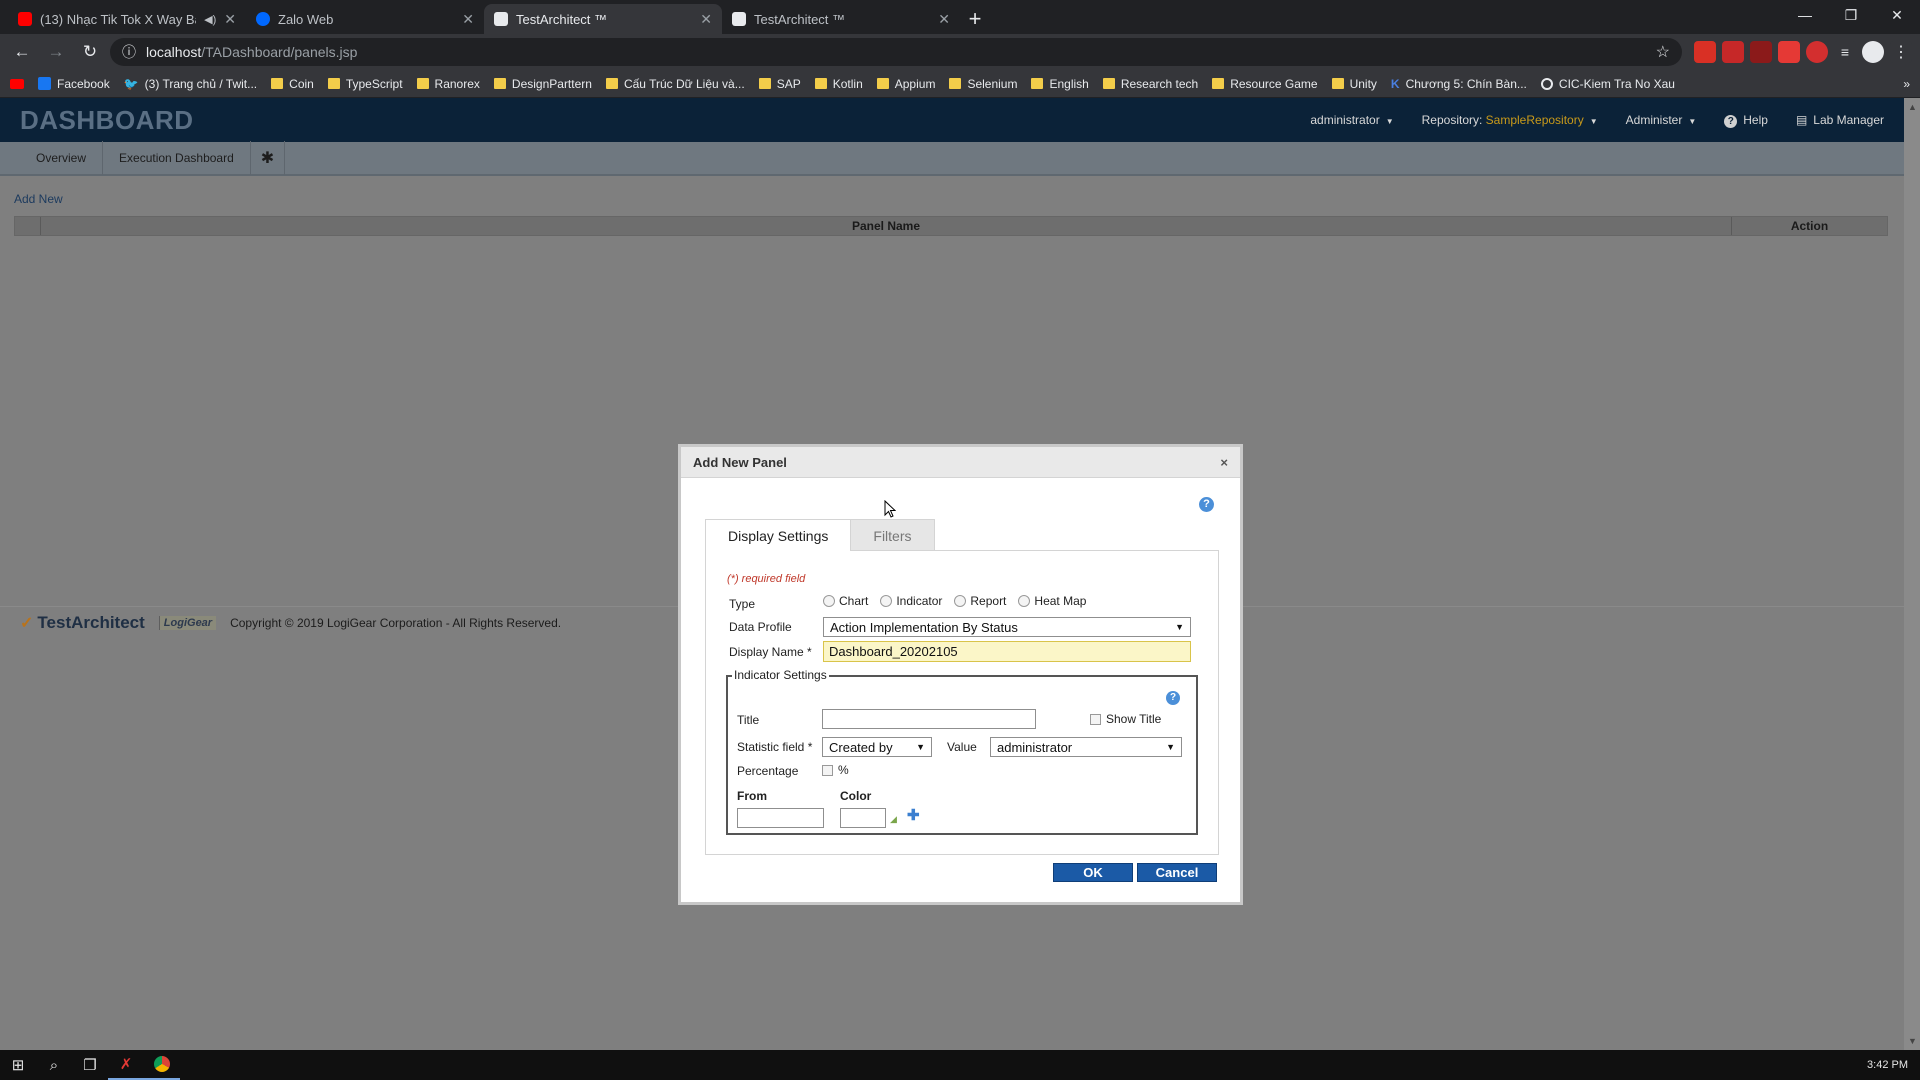 This screenshot has height=1080, width=1920. What do you see at coordinates (911, 601) in the screenshot?
I see `type-indicator-option: Indicator` at bounding box center [911, 601].